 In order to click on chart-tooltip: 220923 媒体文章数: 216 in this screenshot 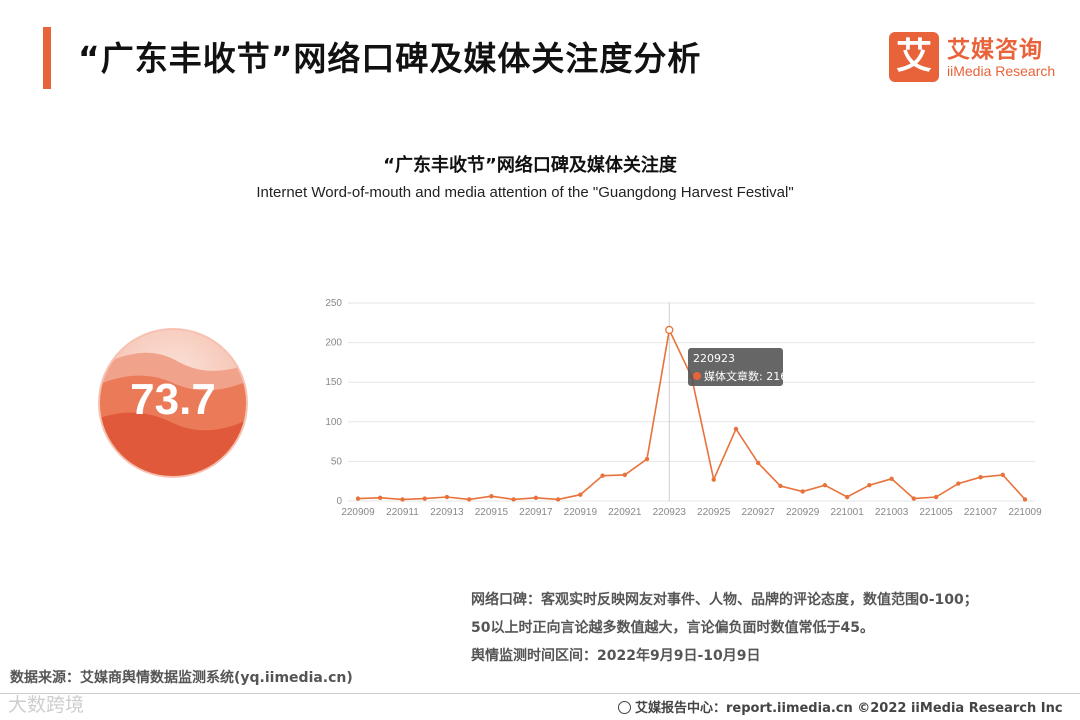, I will do `click(737, 367)`.